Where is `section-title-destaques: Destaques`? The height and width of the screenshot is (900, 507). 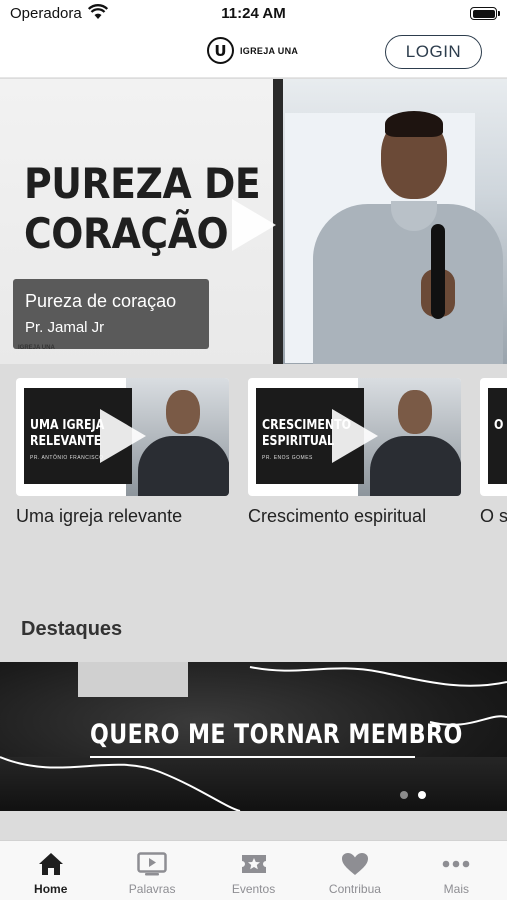 section-title-destaques: Destaques is located at coordinates (72, 629).